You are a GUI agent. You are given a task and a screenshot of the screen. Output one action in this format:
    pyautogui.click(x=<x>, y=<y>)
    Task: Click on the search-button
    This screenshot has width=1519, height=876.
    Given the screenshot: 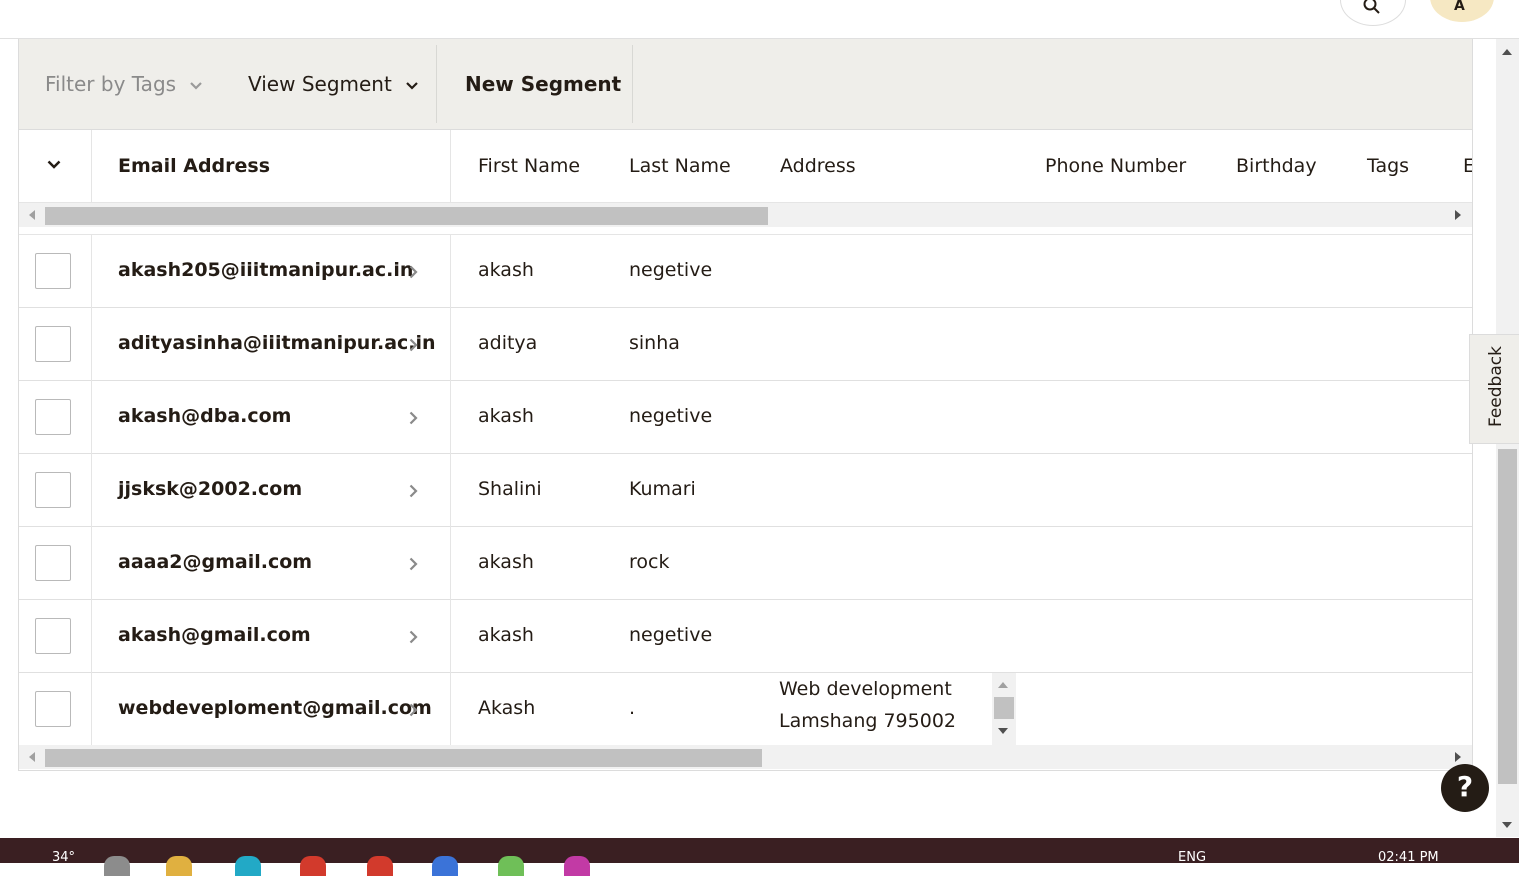 What is the action you would take?
    pyautogui.click(x=1373, y=13)
    